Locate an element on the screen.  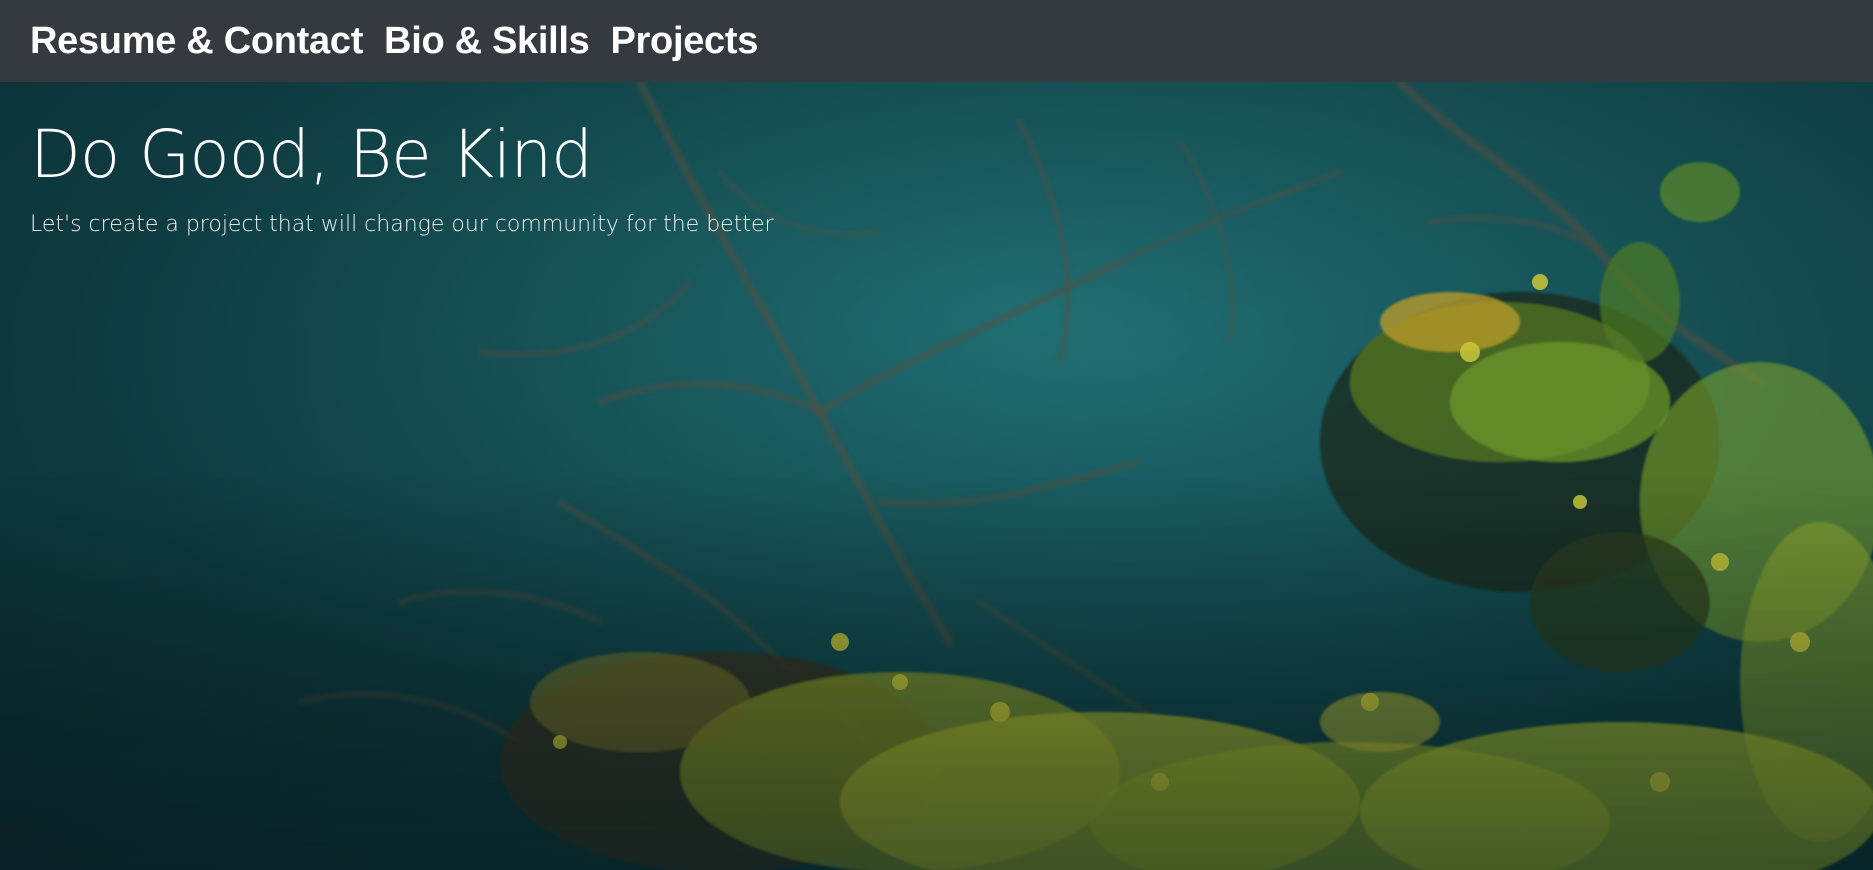
nav-link-resume-contact: Resume & Contact is located at coordinates (196, 41).